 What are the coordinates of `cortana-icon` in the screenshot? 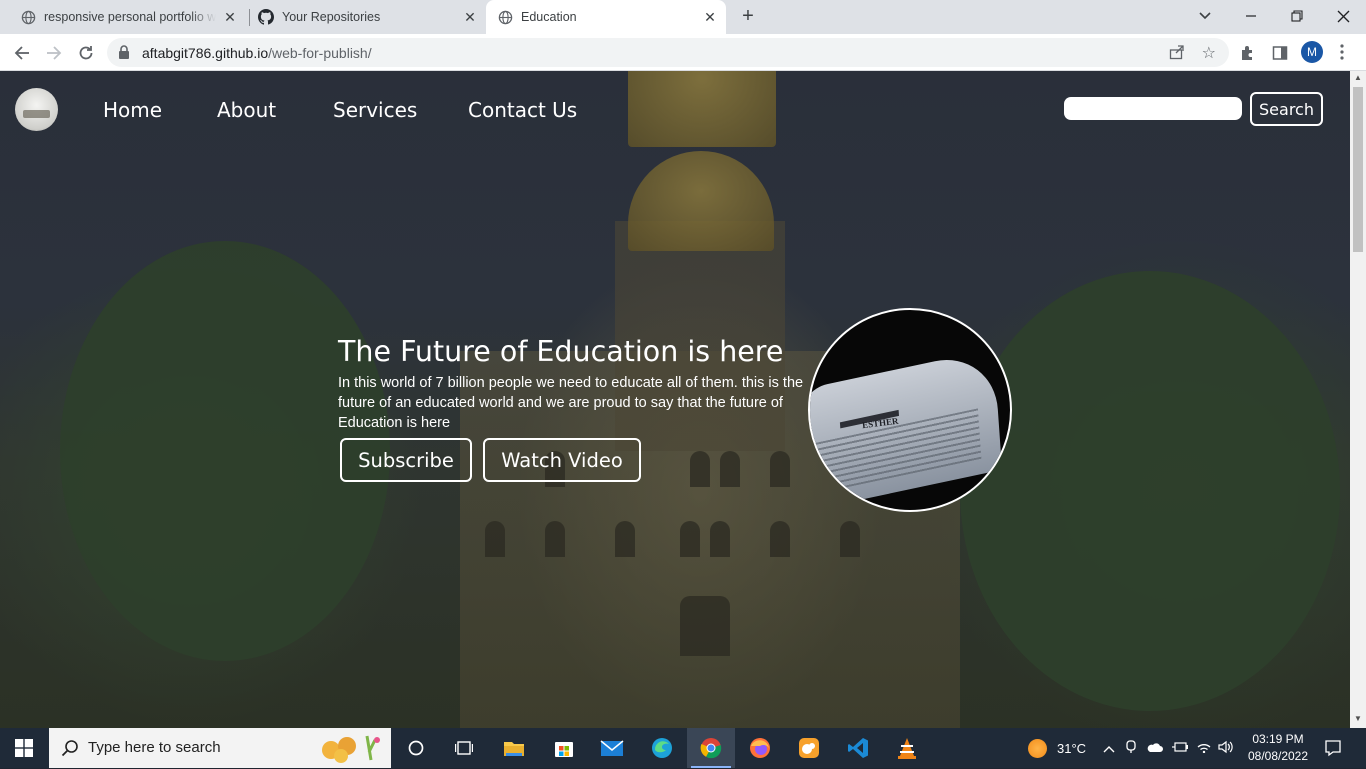 It's located at (416, 748).